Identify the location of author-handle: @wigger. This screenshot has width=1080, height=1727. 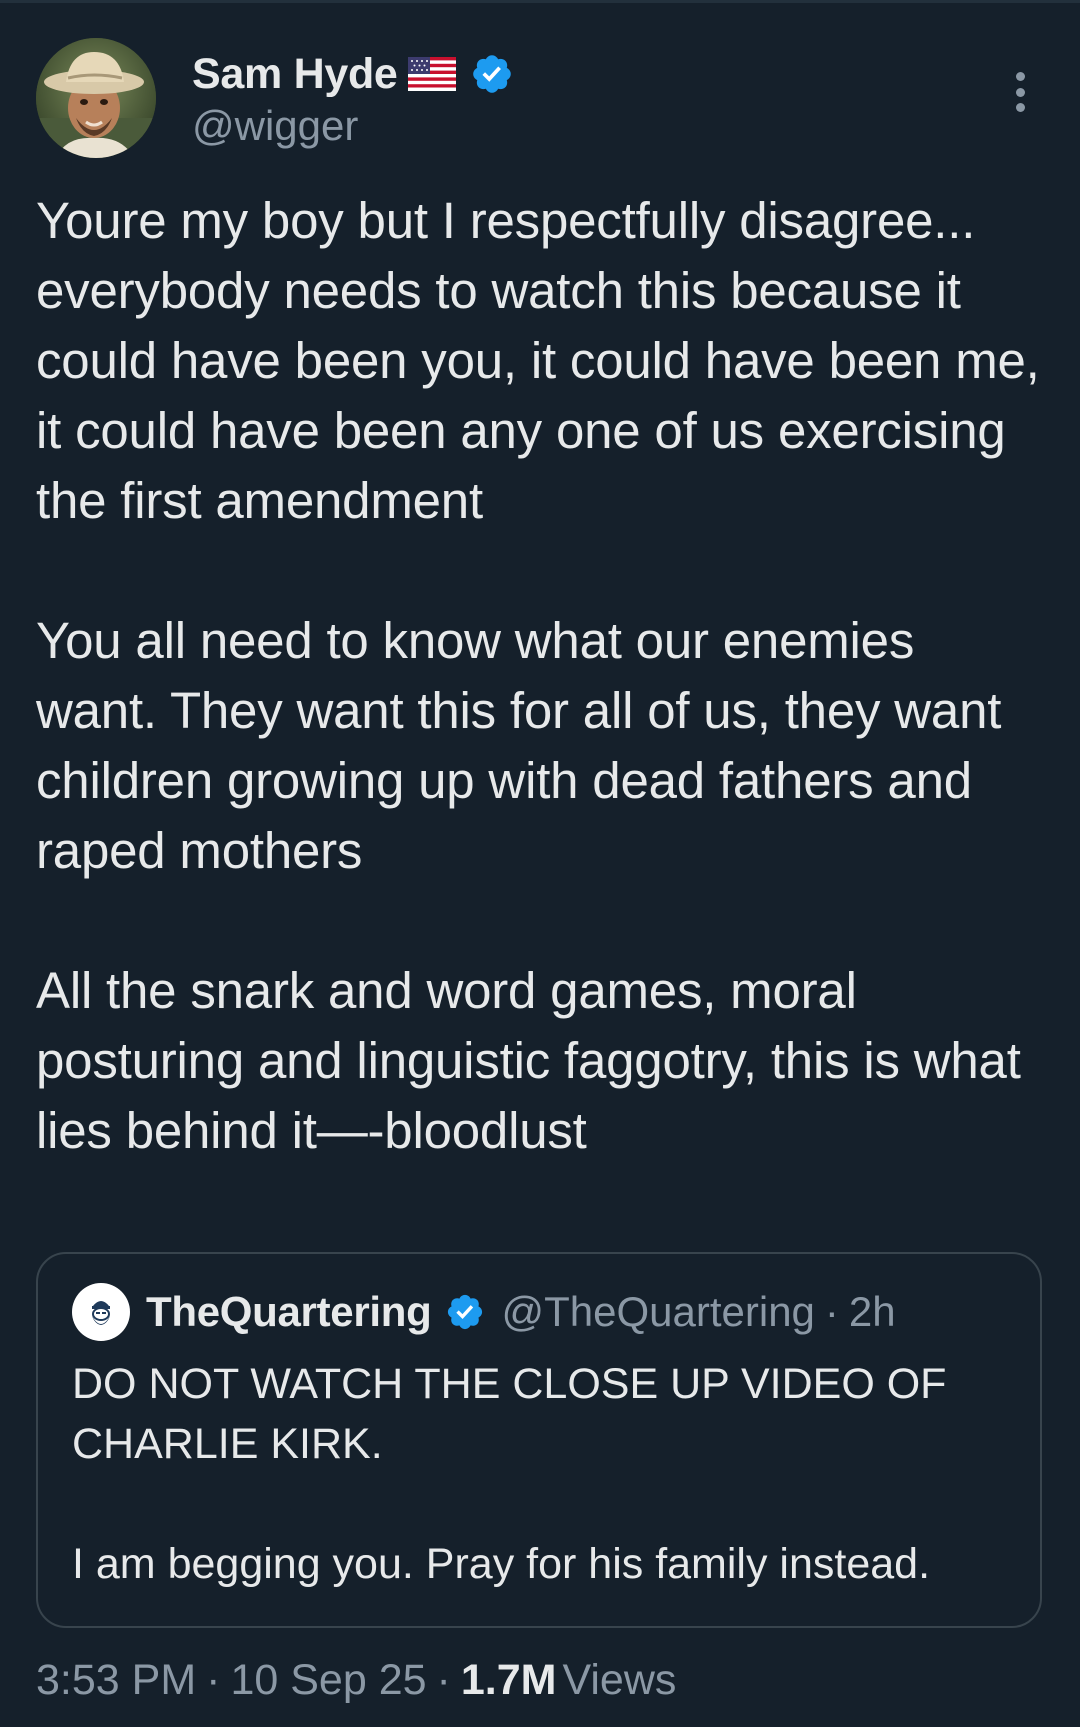
(275, 126).